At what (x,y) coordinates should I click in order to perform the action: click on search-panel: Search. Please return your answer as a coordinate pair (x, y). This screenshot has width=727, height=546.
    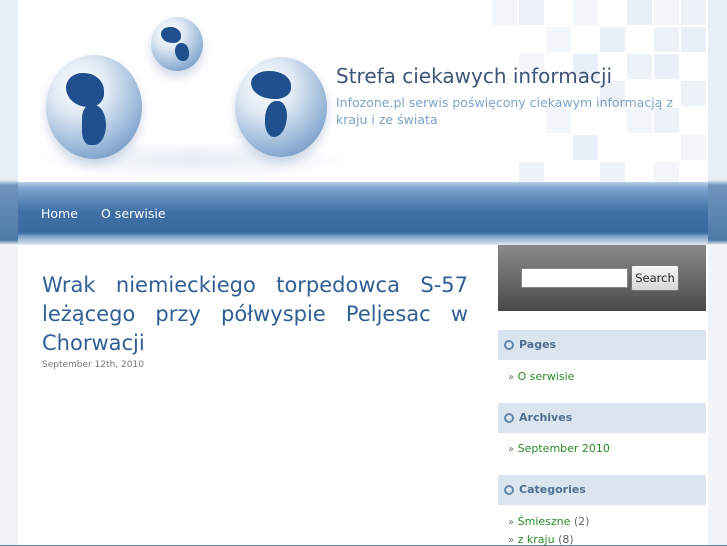
    Looking at the image, I should click on (602, 278).